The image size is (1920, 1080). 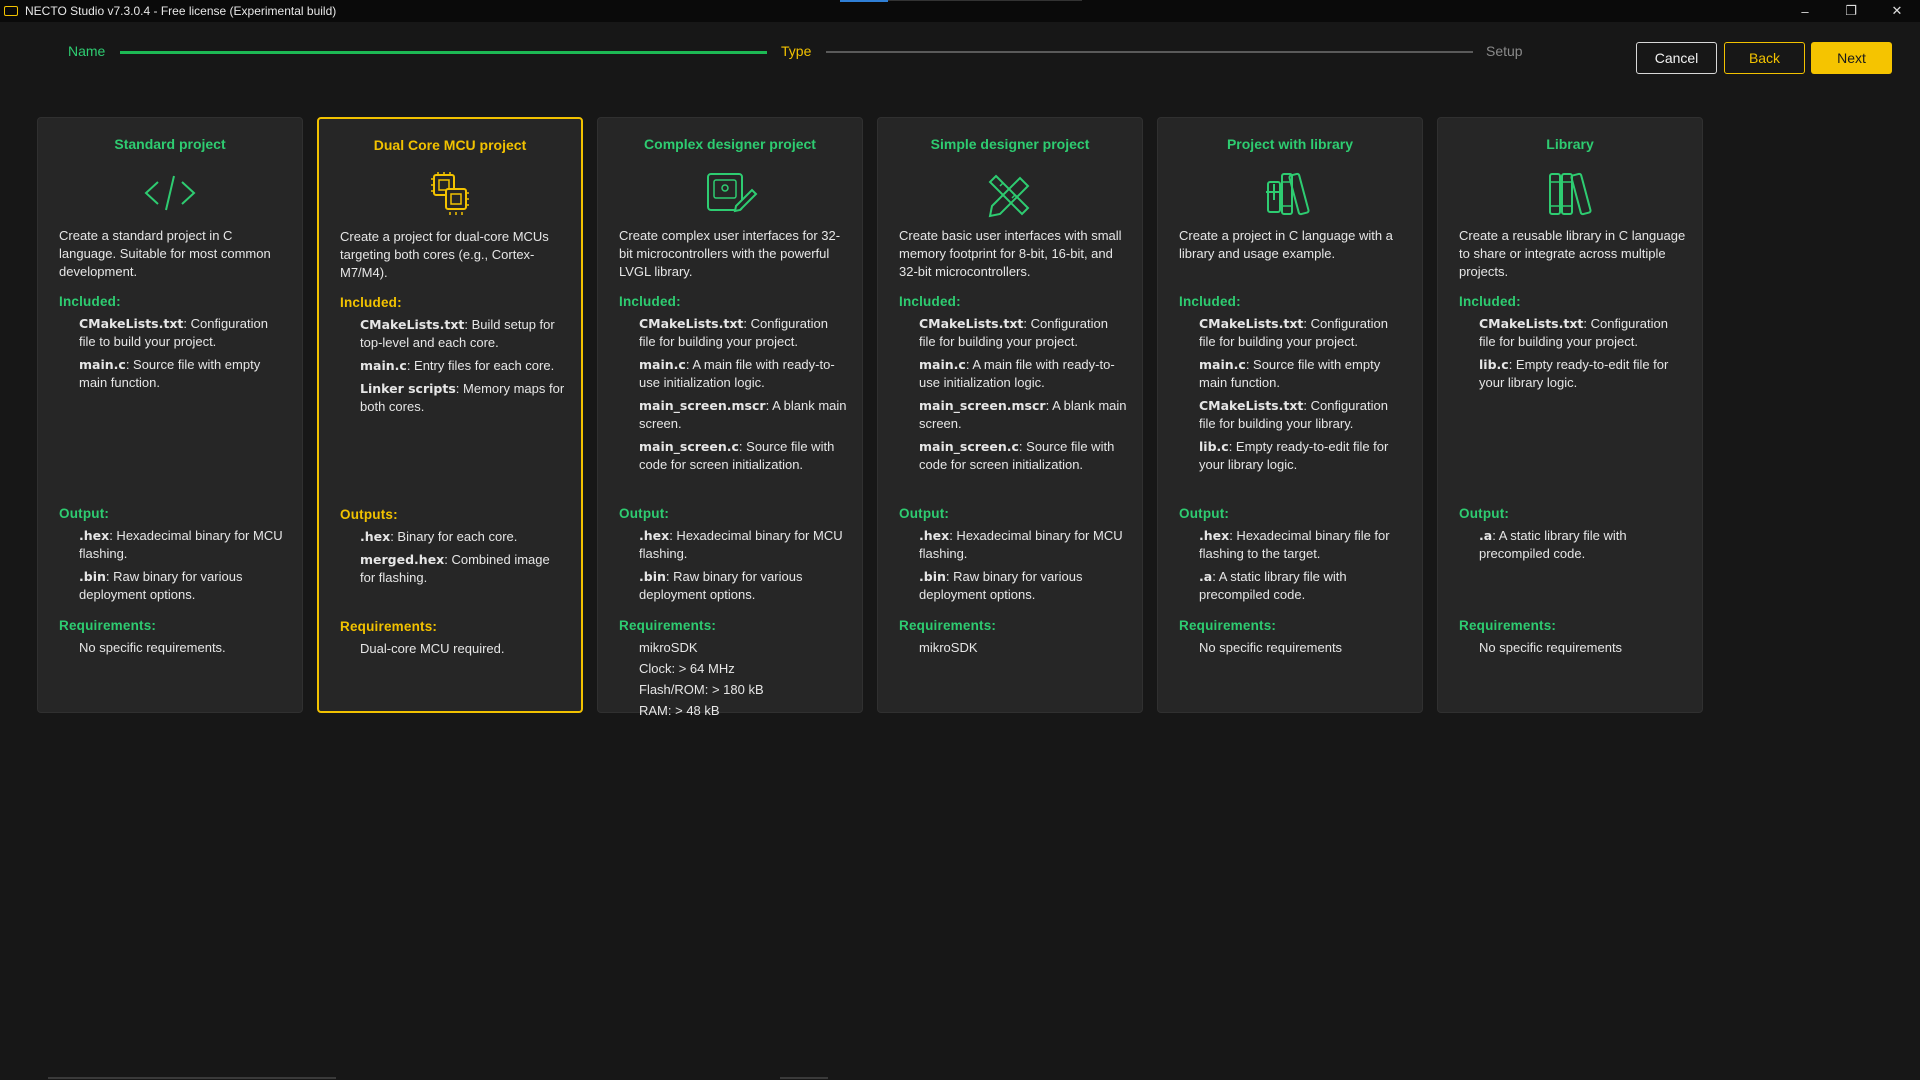 I want to click on step-progress-line-pending, so click(x=1149, y=52).